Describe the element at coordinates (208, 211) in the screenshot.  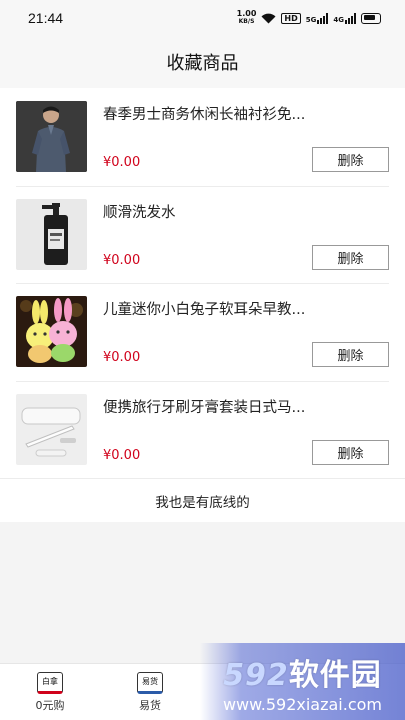
I see `product-title: 顺滑洗发水` at that location.